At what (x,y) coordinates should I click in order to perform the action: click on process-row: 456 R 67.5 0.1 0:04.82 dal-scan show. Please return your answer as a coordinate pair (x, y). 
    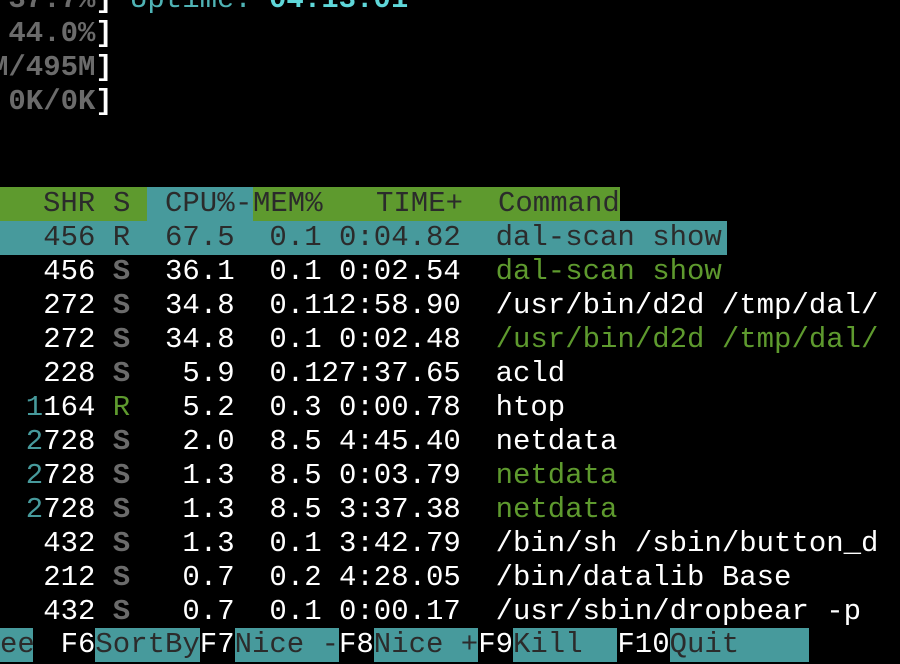
    Looking at the image, I should click on (450, 238).